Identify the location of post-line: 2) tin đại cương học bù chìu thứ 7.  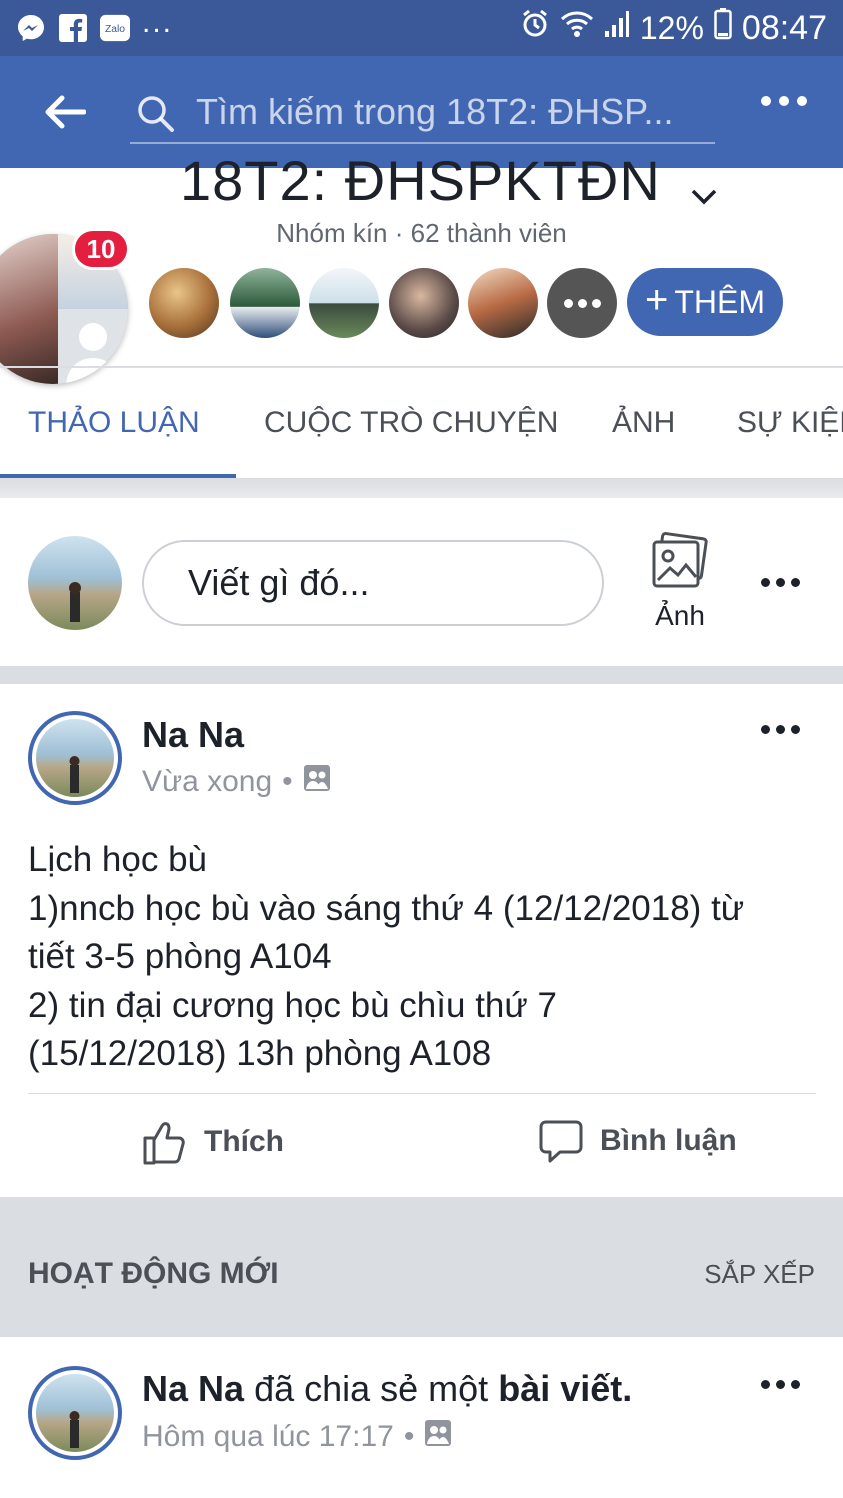
(292, 1005).